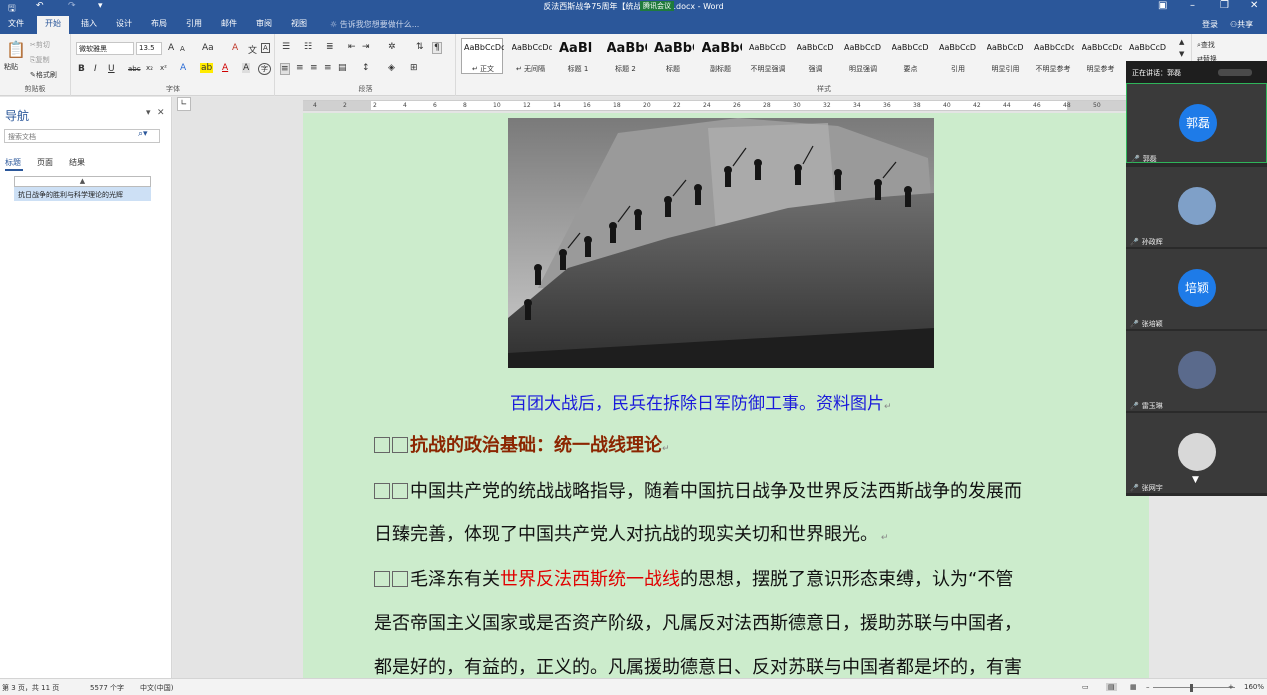 The width and height of the screenshot is (1267, 695). What do you see at coordinates (285, 69) in the screenshot?
I see `align-left-icon: ≡` at bounding box center [285, 69].